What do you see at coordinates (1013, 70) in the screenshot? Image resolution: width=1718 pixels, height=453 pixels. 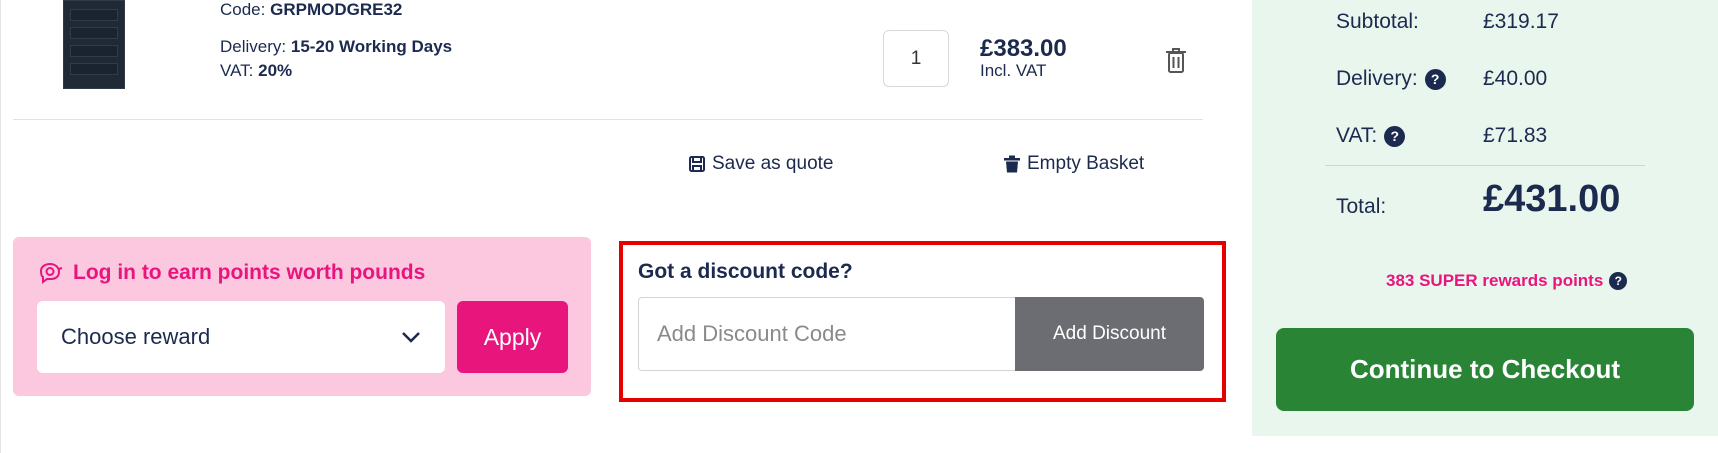 I see `price-note: Incl. VAT` at bounding box center [1013, 70].